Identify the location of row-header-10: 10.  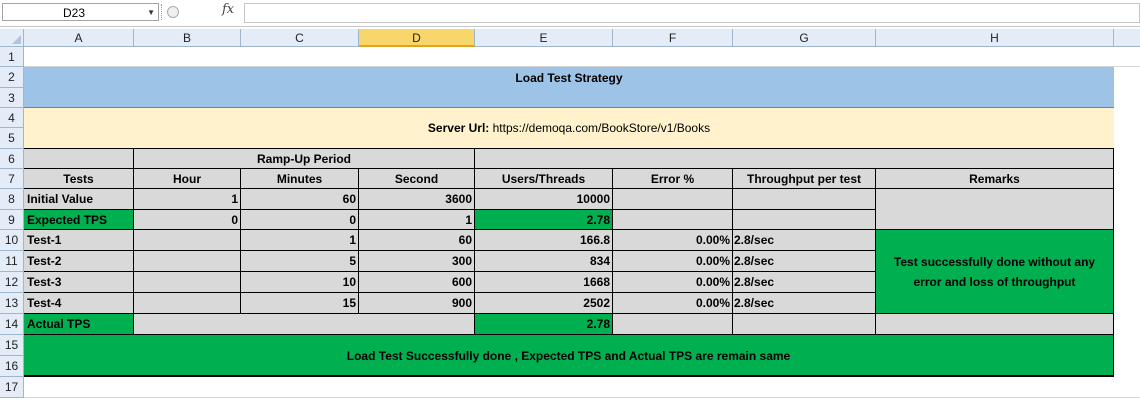
(12, 240).